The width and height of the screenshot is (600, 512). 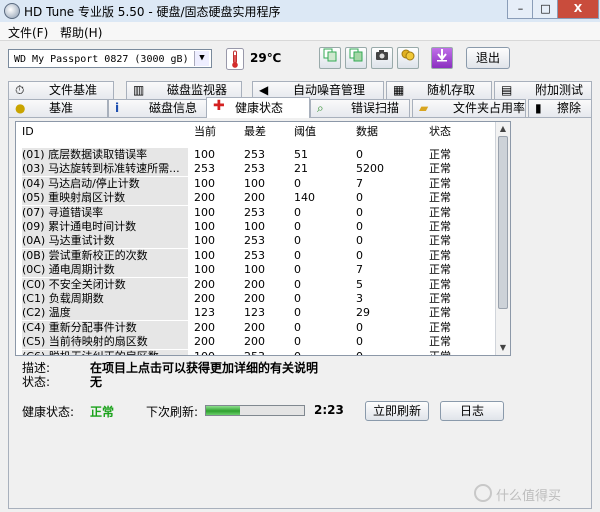 I want to click on download-arrow-icon, so click(x=442, y=58).